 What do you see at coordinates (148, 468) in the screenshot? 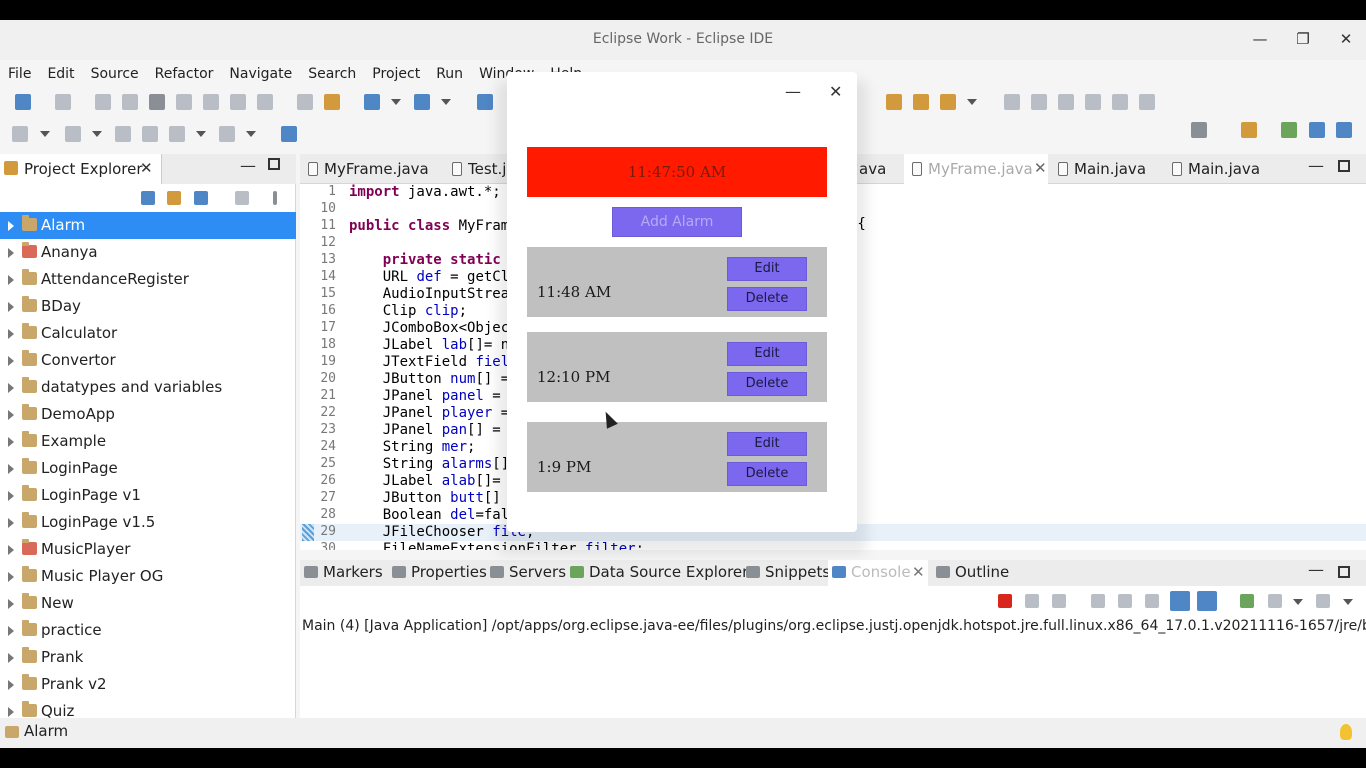
I see `tree-item-project: LoginPage` at bounding box center [148, 468].